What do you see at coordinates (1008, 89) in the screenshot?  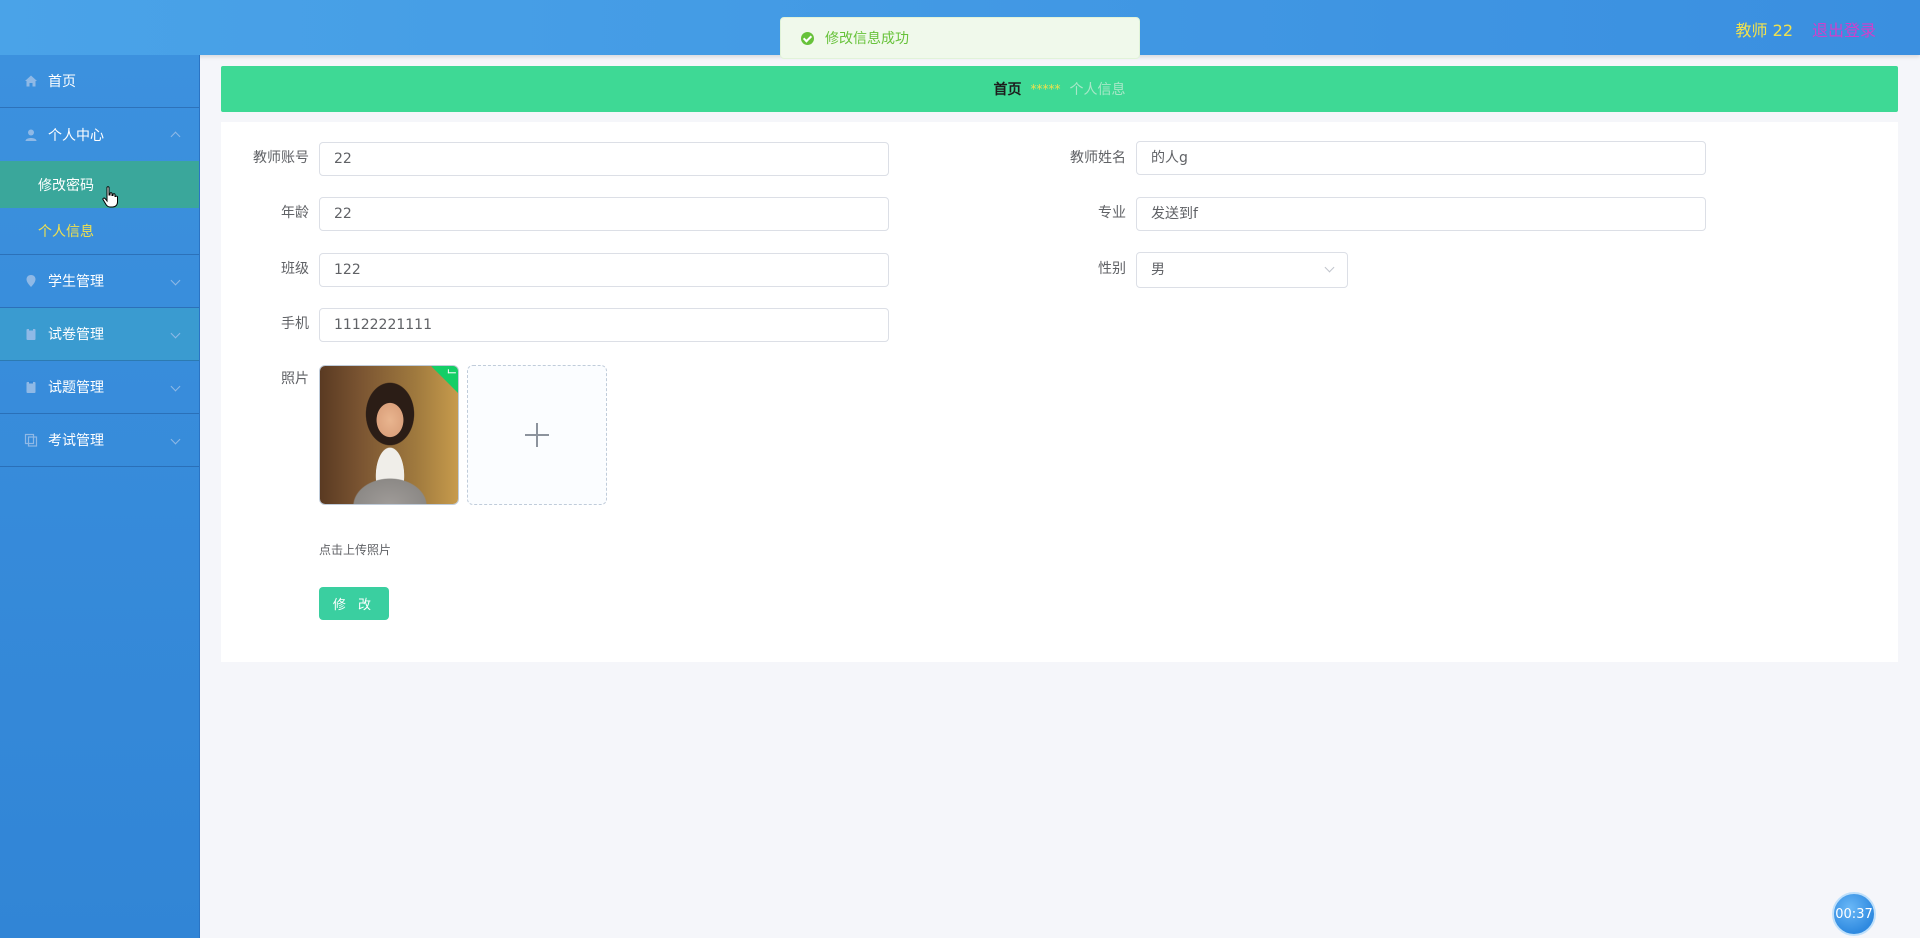 I see `breadcrumb-home: 首页` at bounding box center [1008, 89].